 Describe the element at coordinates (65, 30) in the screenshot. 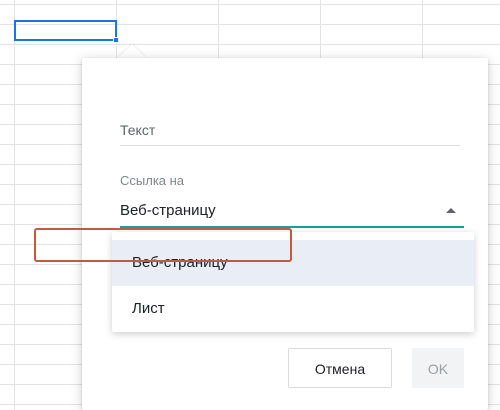

I see `selected-cell` at that location.